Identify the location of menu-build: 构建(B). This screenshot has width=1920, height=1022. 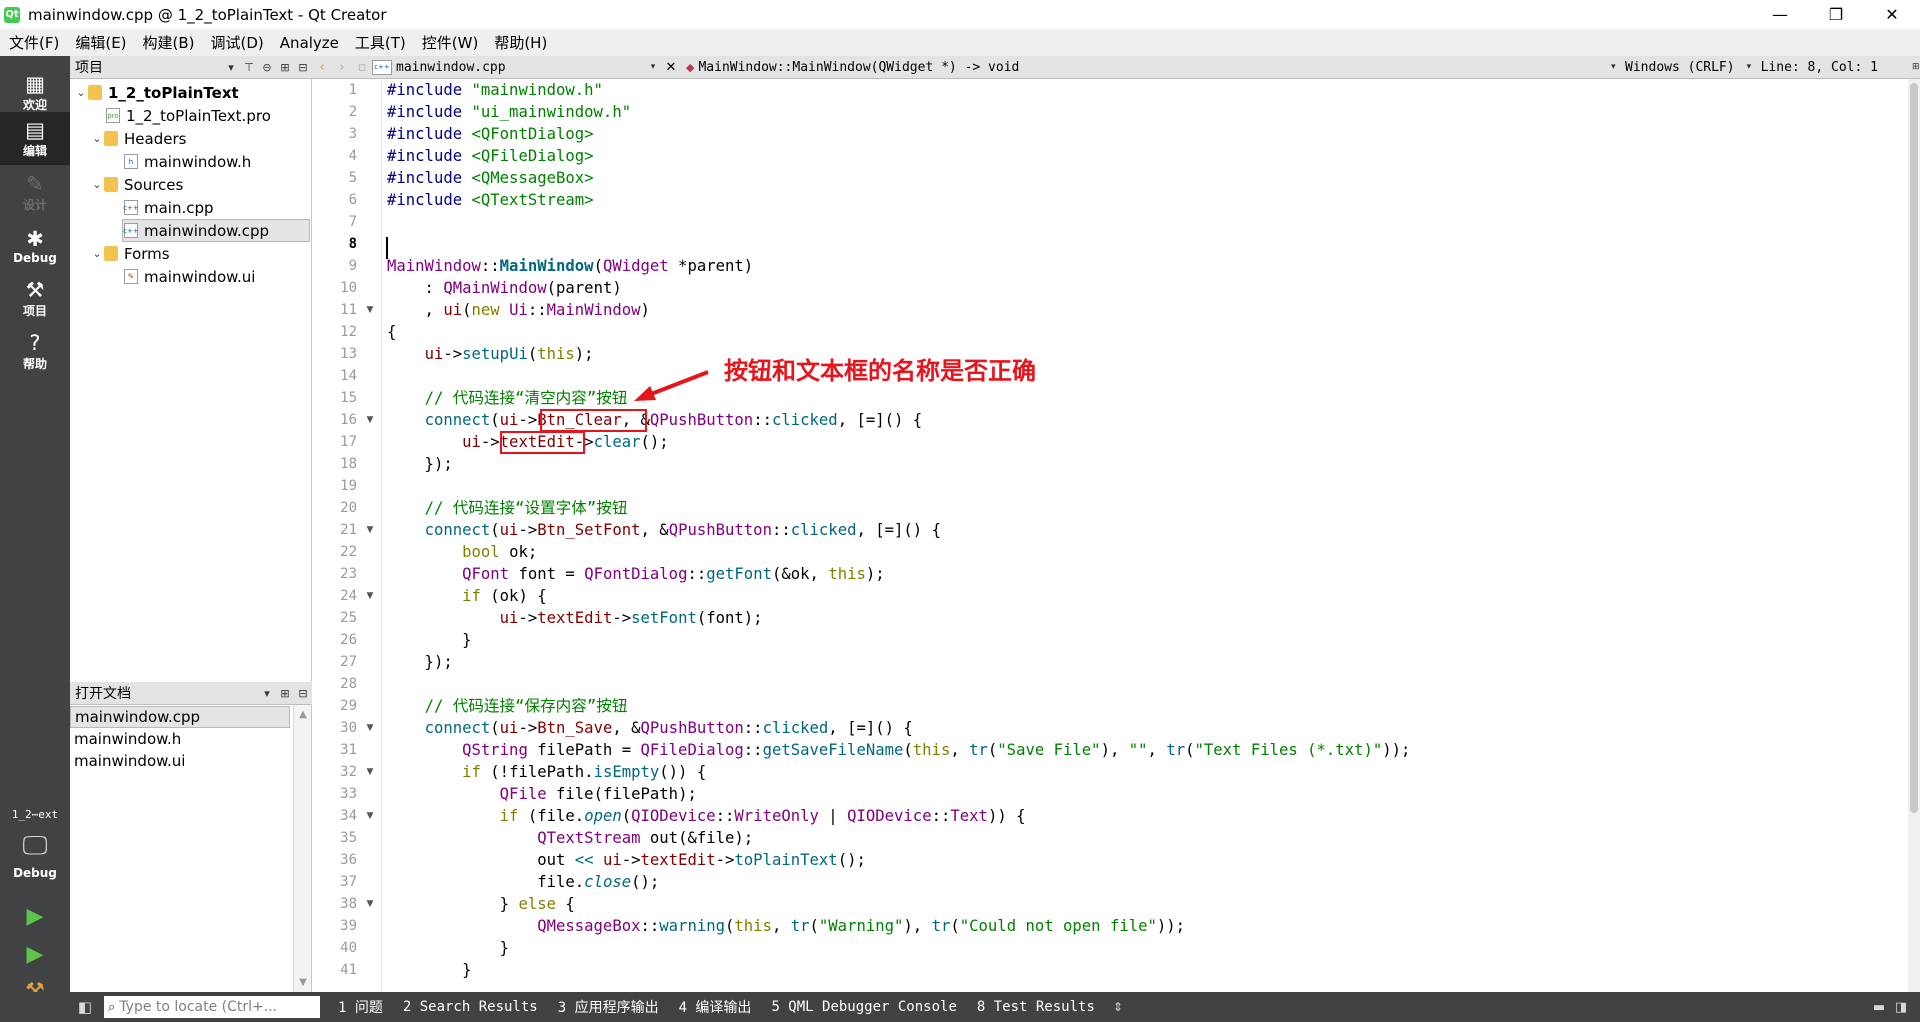
(168, 42).